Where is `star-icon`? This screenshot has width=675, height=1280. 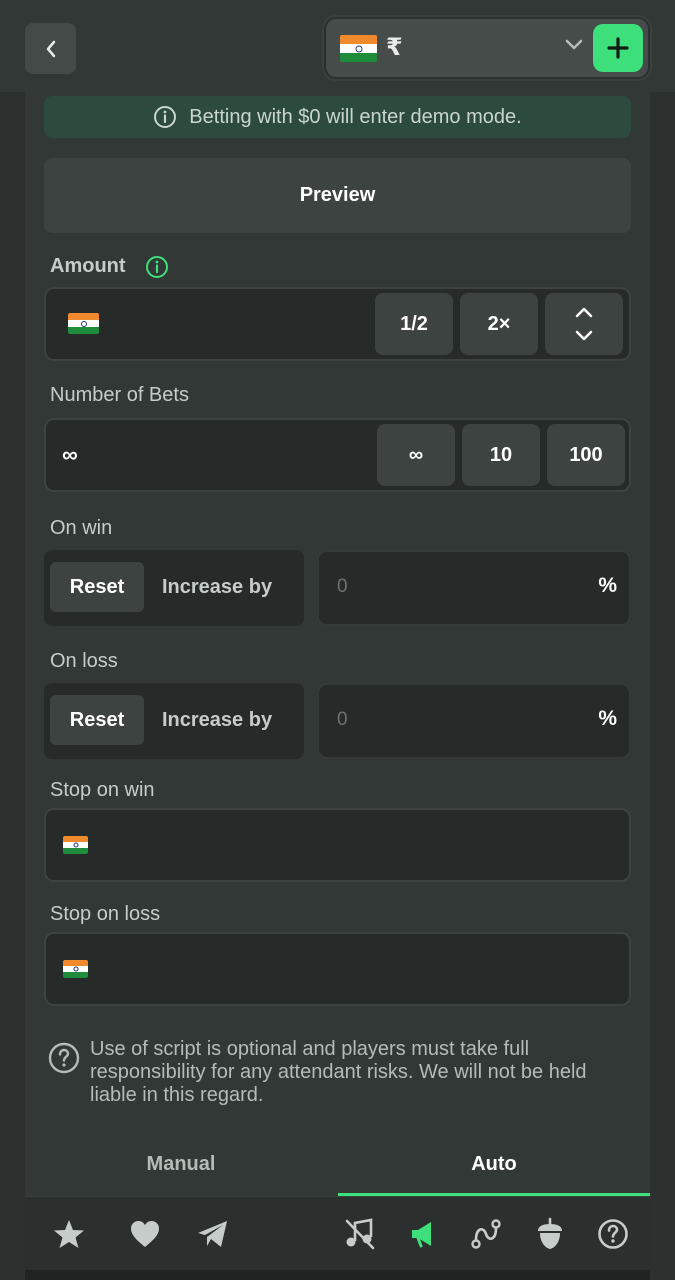
star-icon is located at coordinates (69, 1234).